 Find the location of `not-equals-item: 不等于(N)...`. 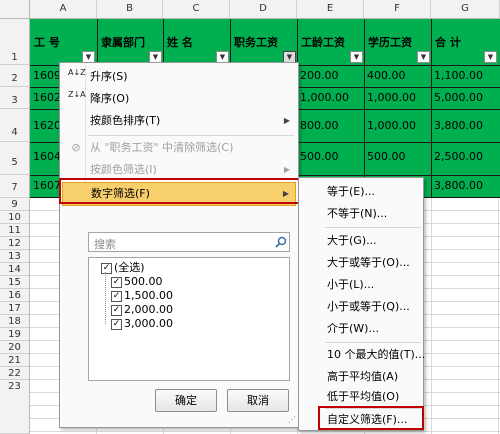

not-equals-item: 不等于(N)... is located at coordinates (361, 214).